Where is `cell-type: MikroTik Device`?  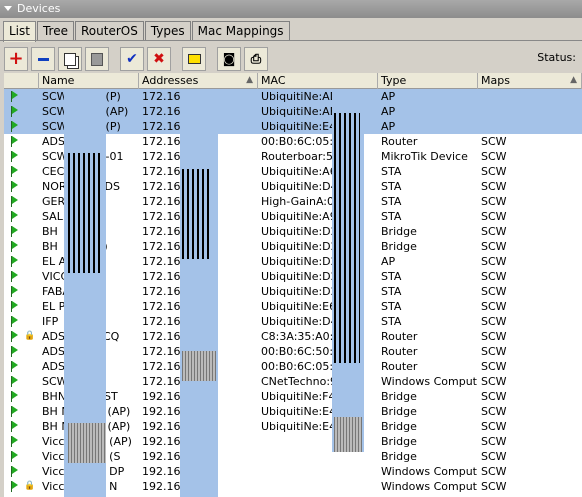 cell-type: MikroTik Device is located at coordinates (424, 156).